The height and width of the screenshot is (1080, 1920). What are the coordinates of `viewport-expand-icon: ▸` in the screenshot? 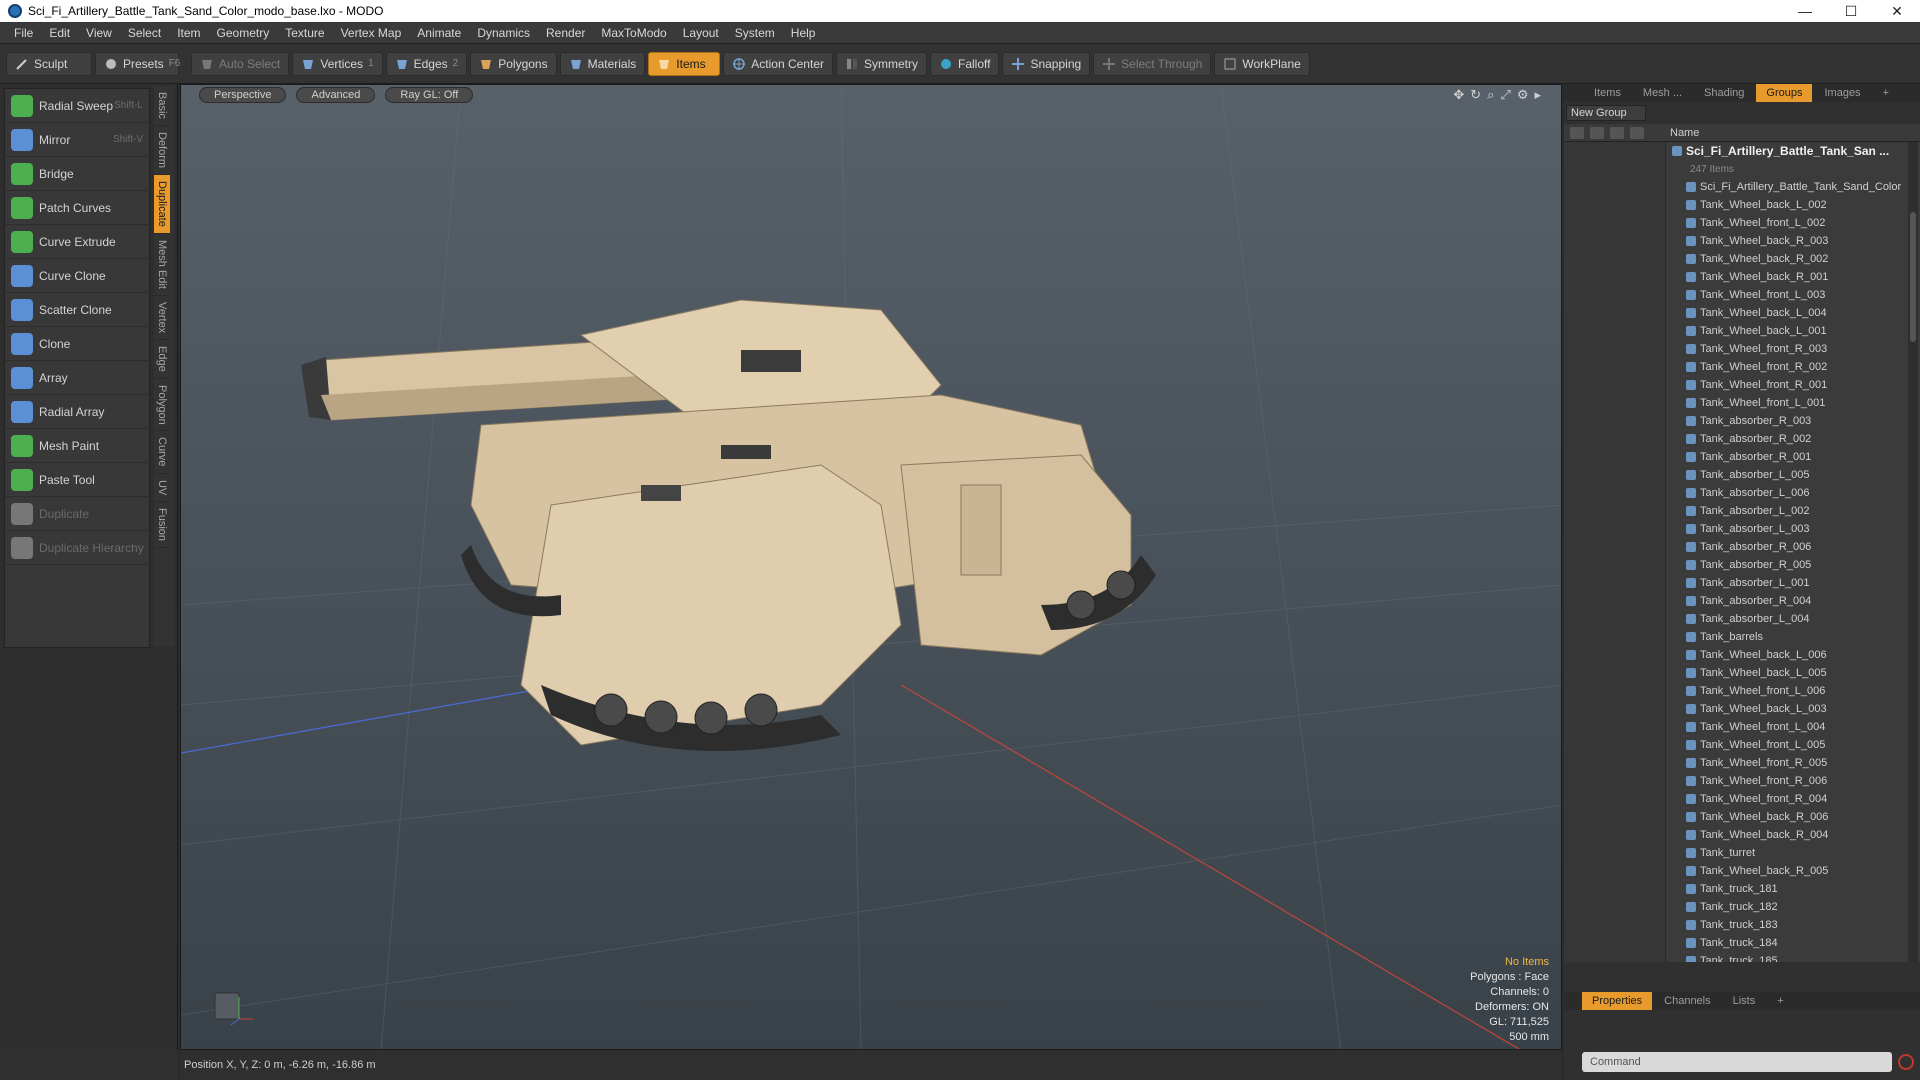 It's located at (1537, 95).